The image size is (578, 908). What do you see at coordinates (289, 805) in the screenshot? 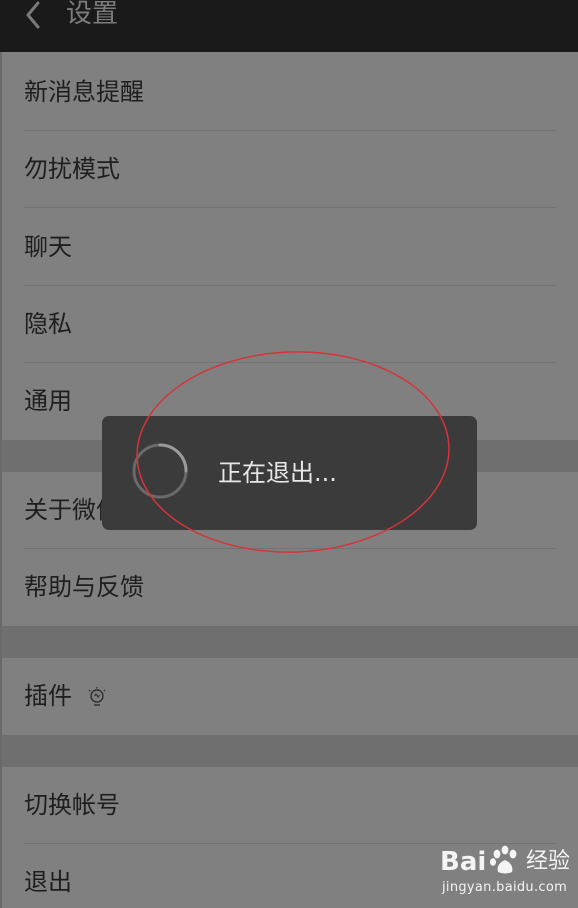
I see `settings-item-switch-account: 切换帐号` at bounding box center [289, 805].